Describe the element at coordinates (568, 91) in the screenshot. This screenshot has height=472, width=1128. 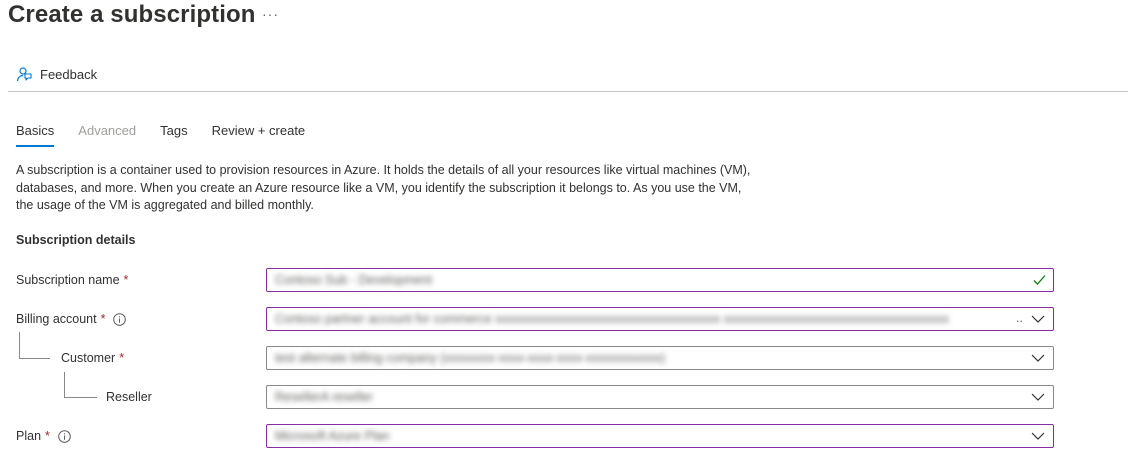
I see `toolbar-divider` at that location.